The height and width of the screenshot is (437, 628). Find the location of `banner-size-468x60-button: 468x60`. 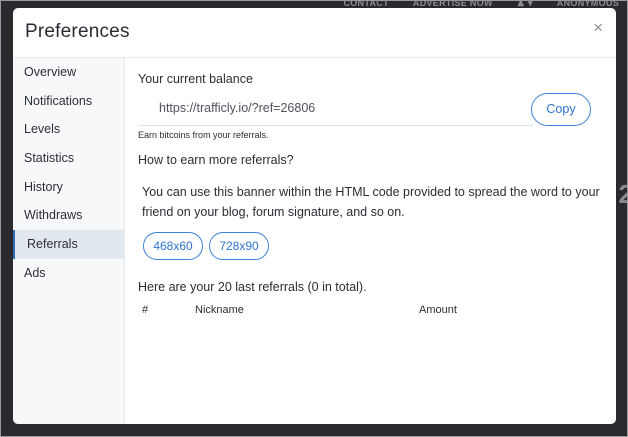

banner-size-468x60-button: 468x60 is located at coordinates (173, 246).